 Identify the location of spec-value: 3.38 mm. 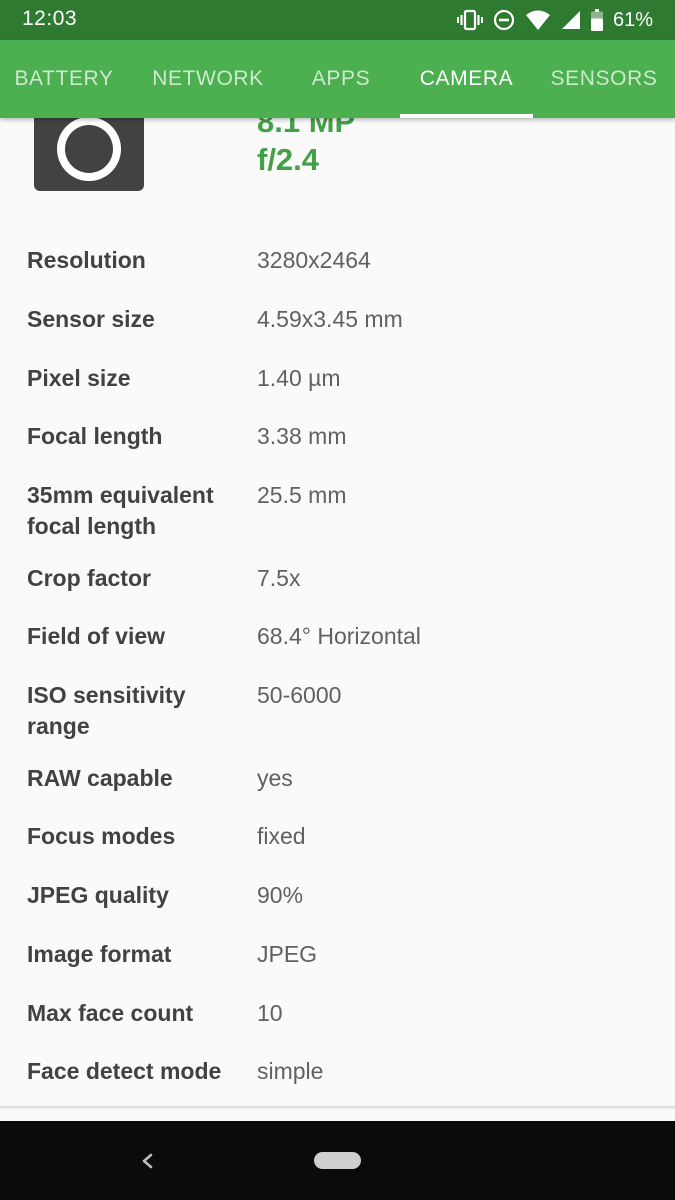
(302, 436).